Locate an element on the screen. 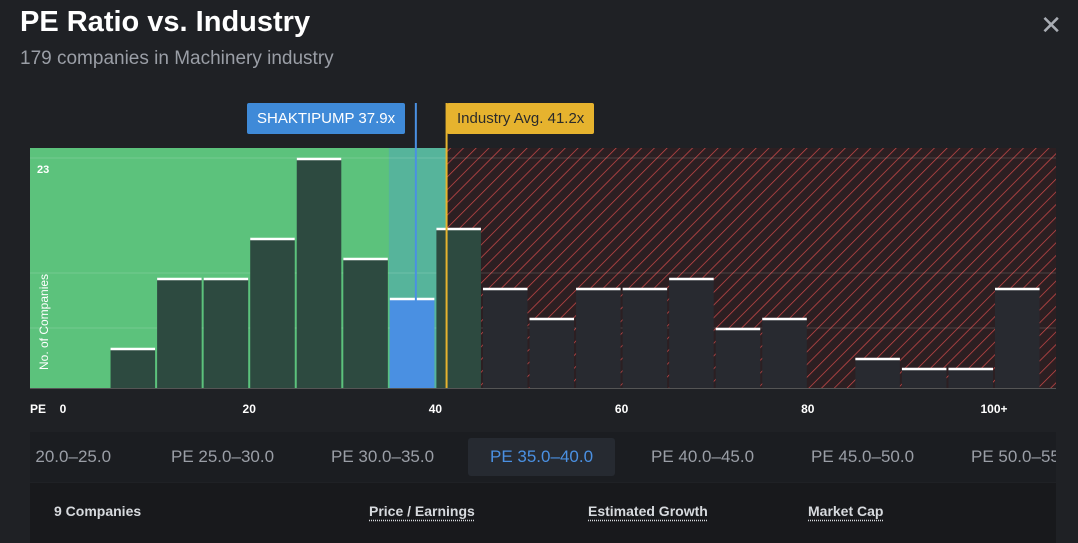  column-estimated-growth: Estimated Growth is located at coordinates (648, 511).